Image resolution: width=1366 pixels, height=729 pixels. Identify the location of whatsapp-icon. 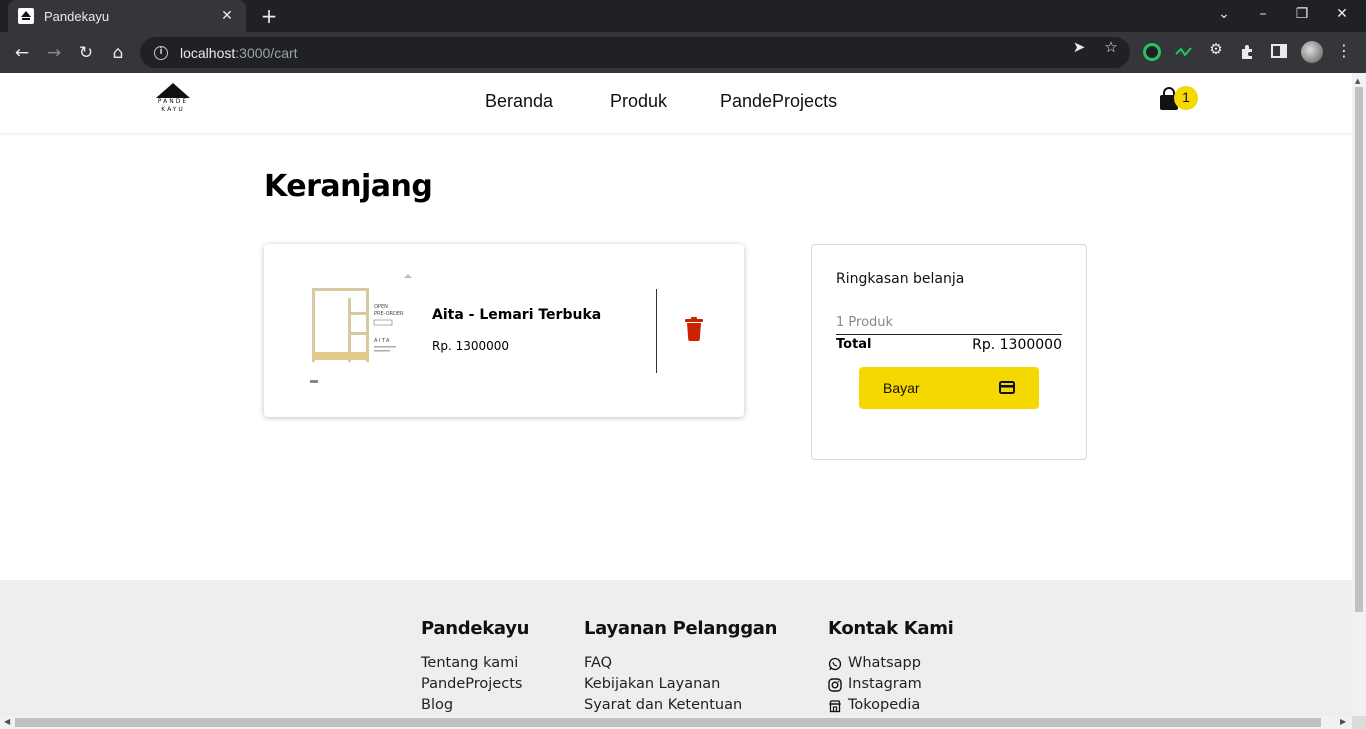
(835, 663).